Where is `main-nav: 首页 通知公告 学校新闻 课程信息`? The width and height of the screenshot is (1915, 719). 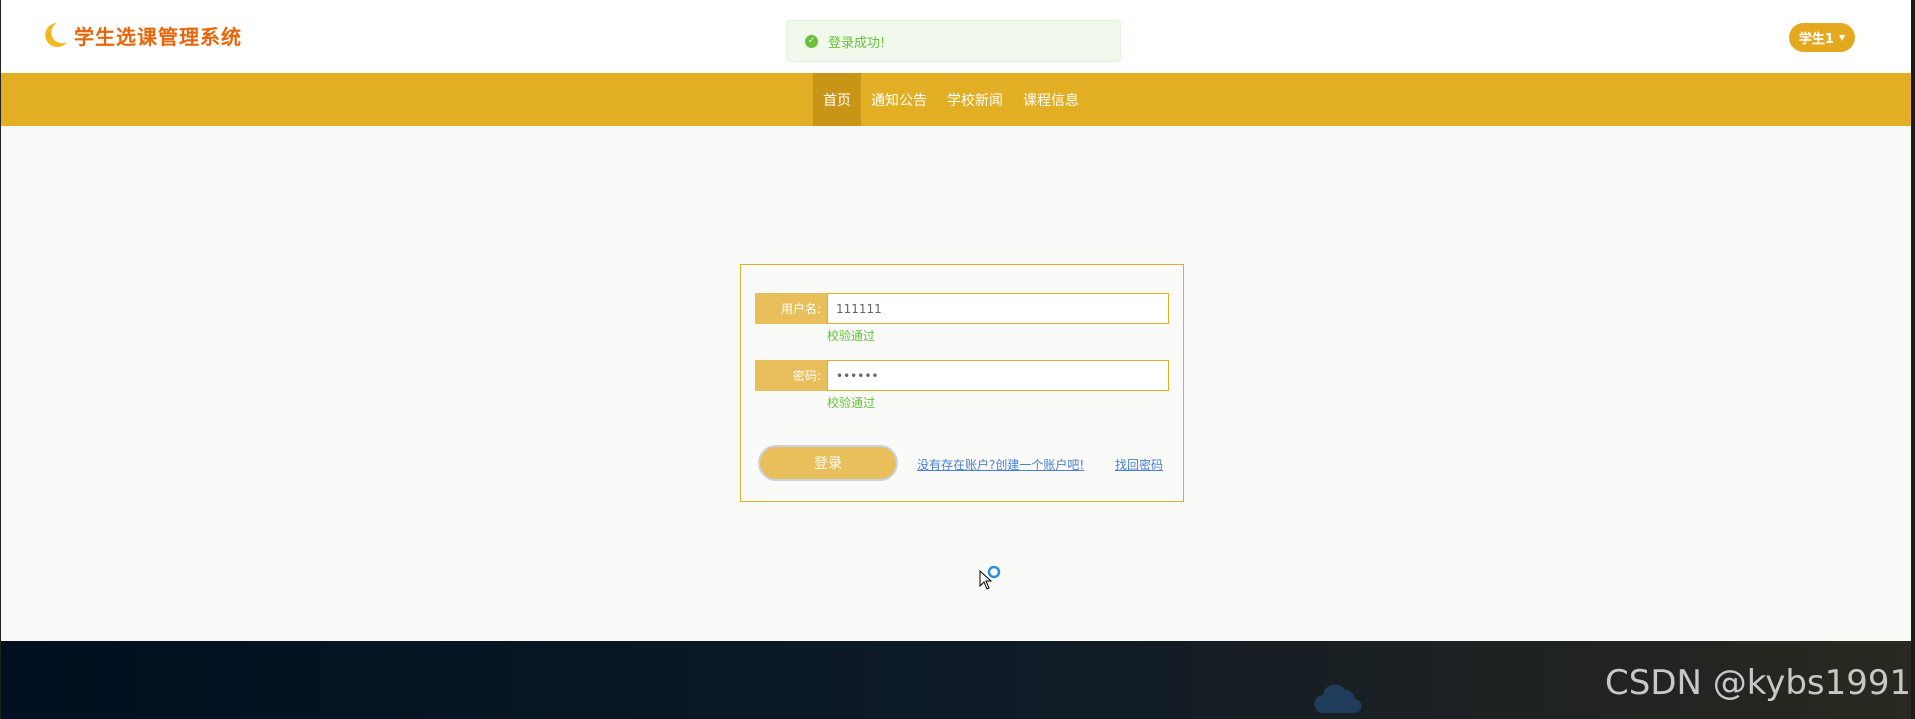 main-nav: 首页 通知公告 学校新闻 课程信息 is located at coordinates (957, 99).